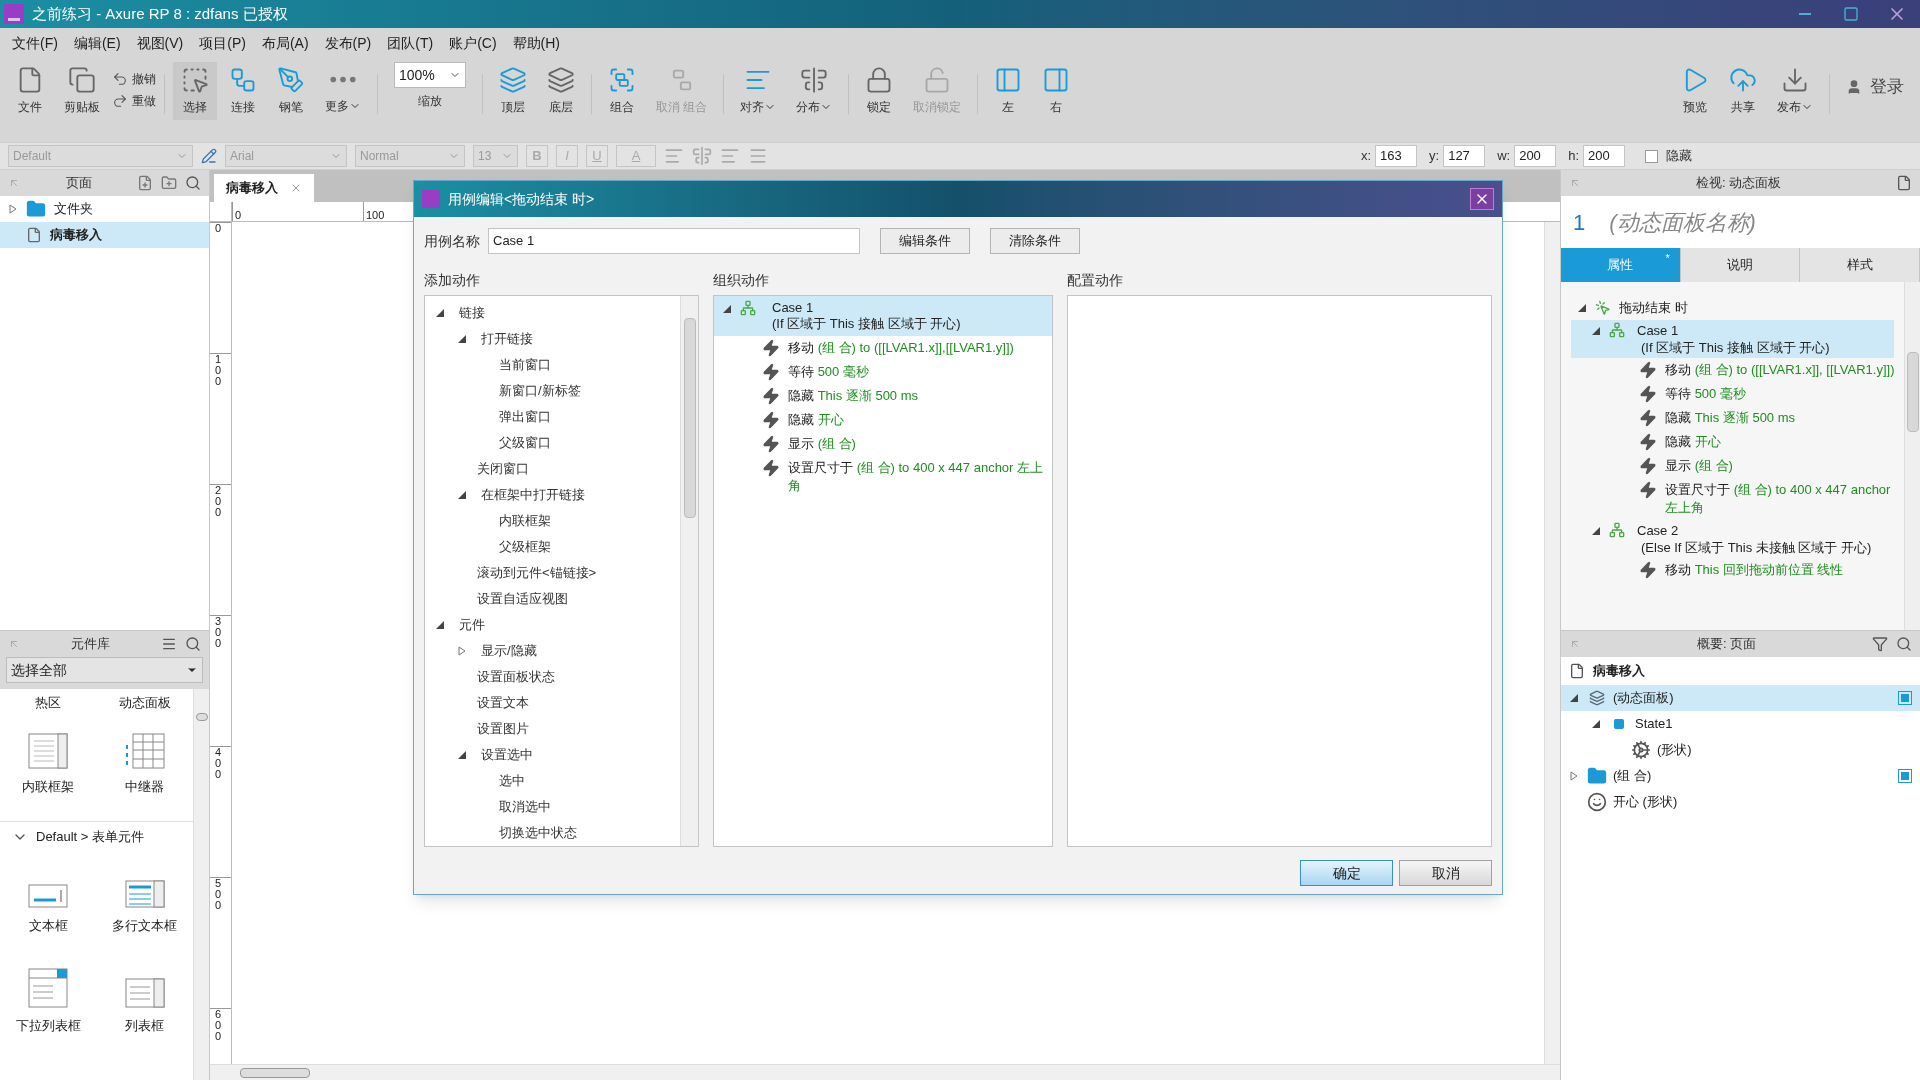 The height and width of the screenshot is (1080, 1920). What do you see at coordinates (758, 91) in the screenshot?
I see `toolbar-button: 对齐` at bounding box center [758, 91].